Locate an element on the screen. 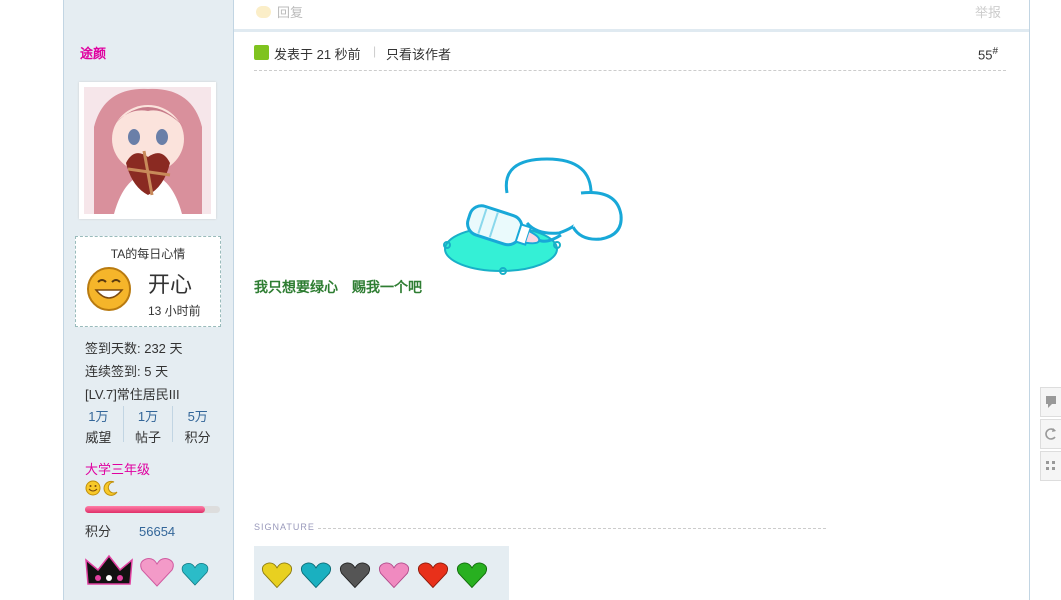 This screenshot has height=600, width=1061. yellow-heart-icon is located at coordinates (277, 575).